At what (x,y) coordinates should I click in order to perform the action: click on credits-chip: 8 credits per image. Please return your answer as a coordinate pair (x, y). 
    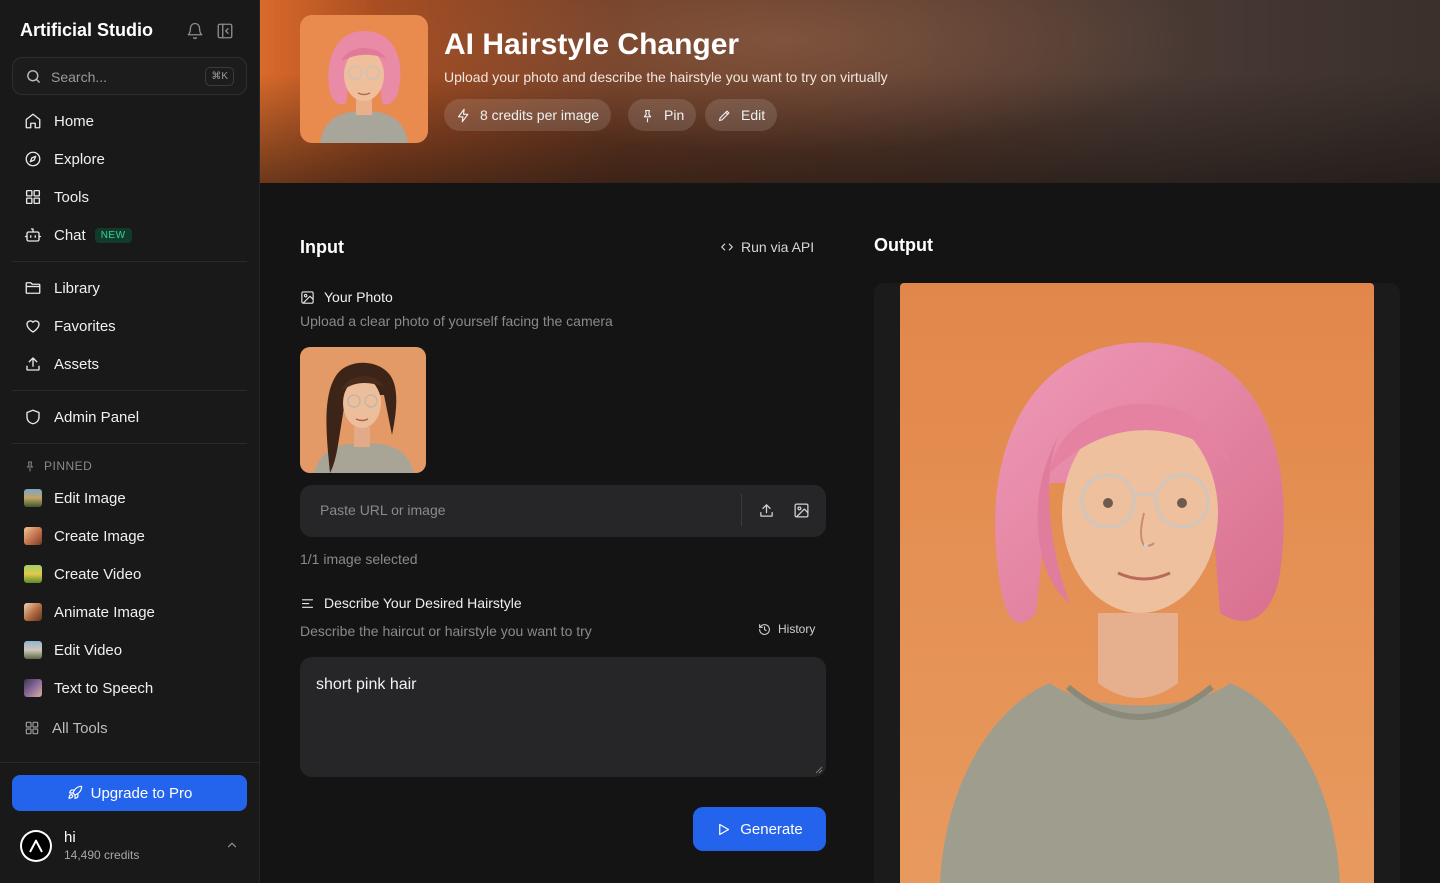
    Looking at the image, I should click on (528, 115).